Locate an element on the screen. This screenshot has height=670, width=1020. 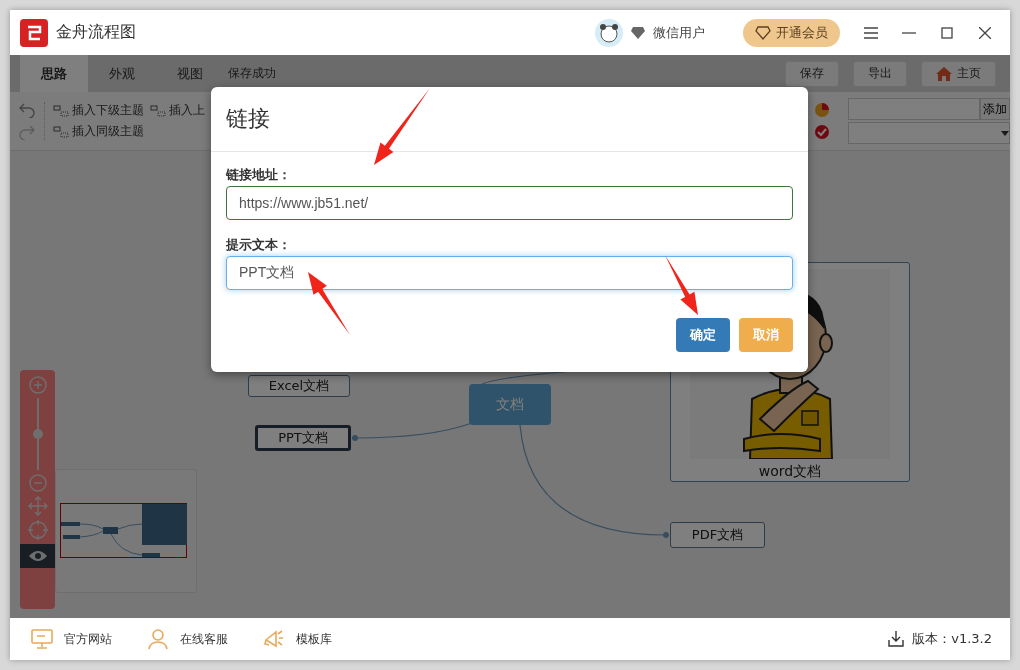
confirm-button: 确定 is located at coordinates (703, 335).